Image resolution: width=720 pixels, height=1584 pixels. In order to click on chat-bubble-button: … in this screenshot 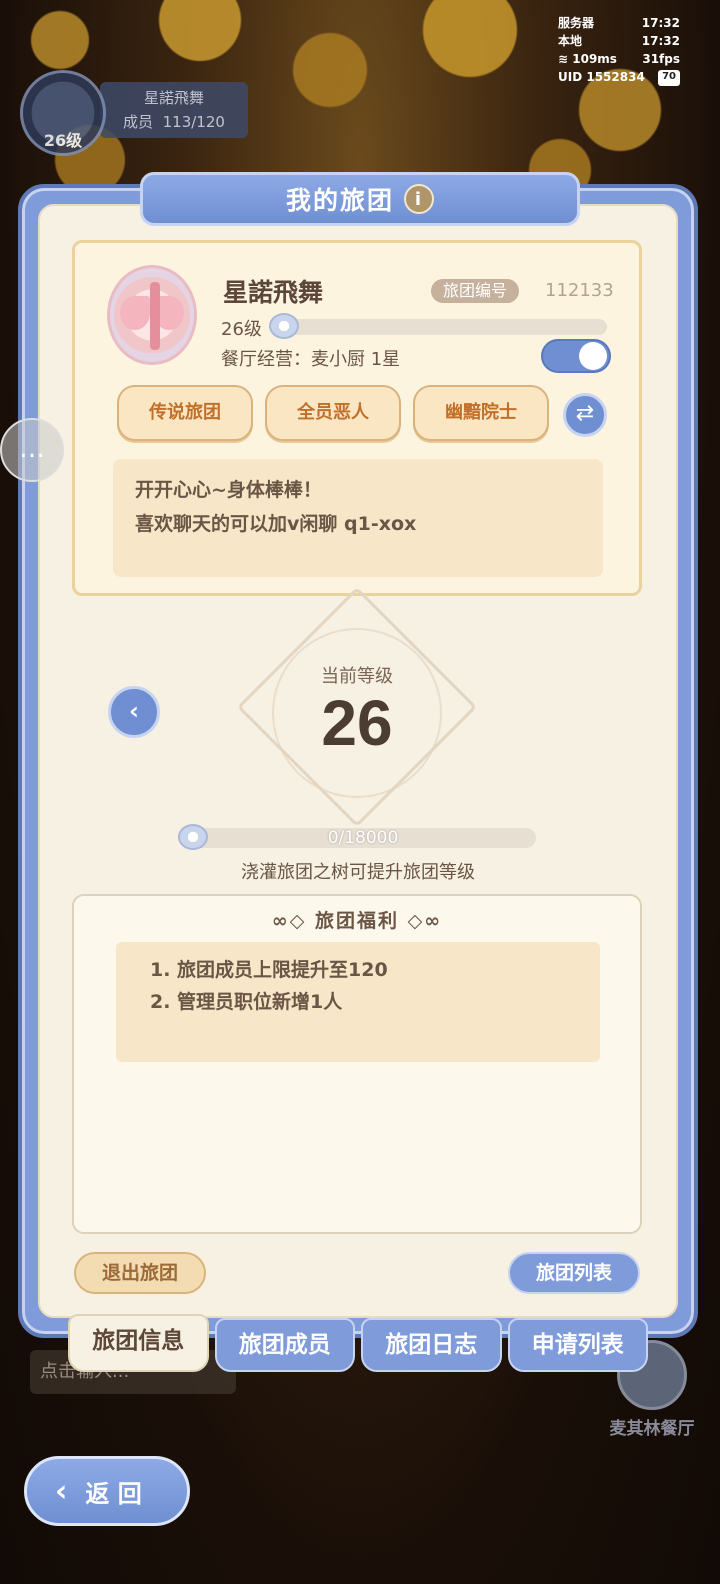, I will do `click(32, 450)`.